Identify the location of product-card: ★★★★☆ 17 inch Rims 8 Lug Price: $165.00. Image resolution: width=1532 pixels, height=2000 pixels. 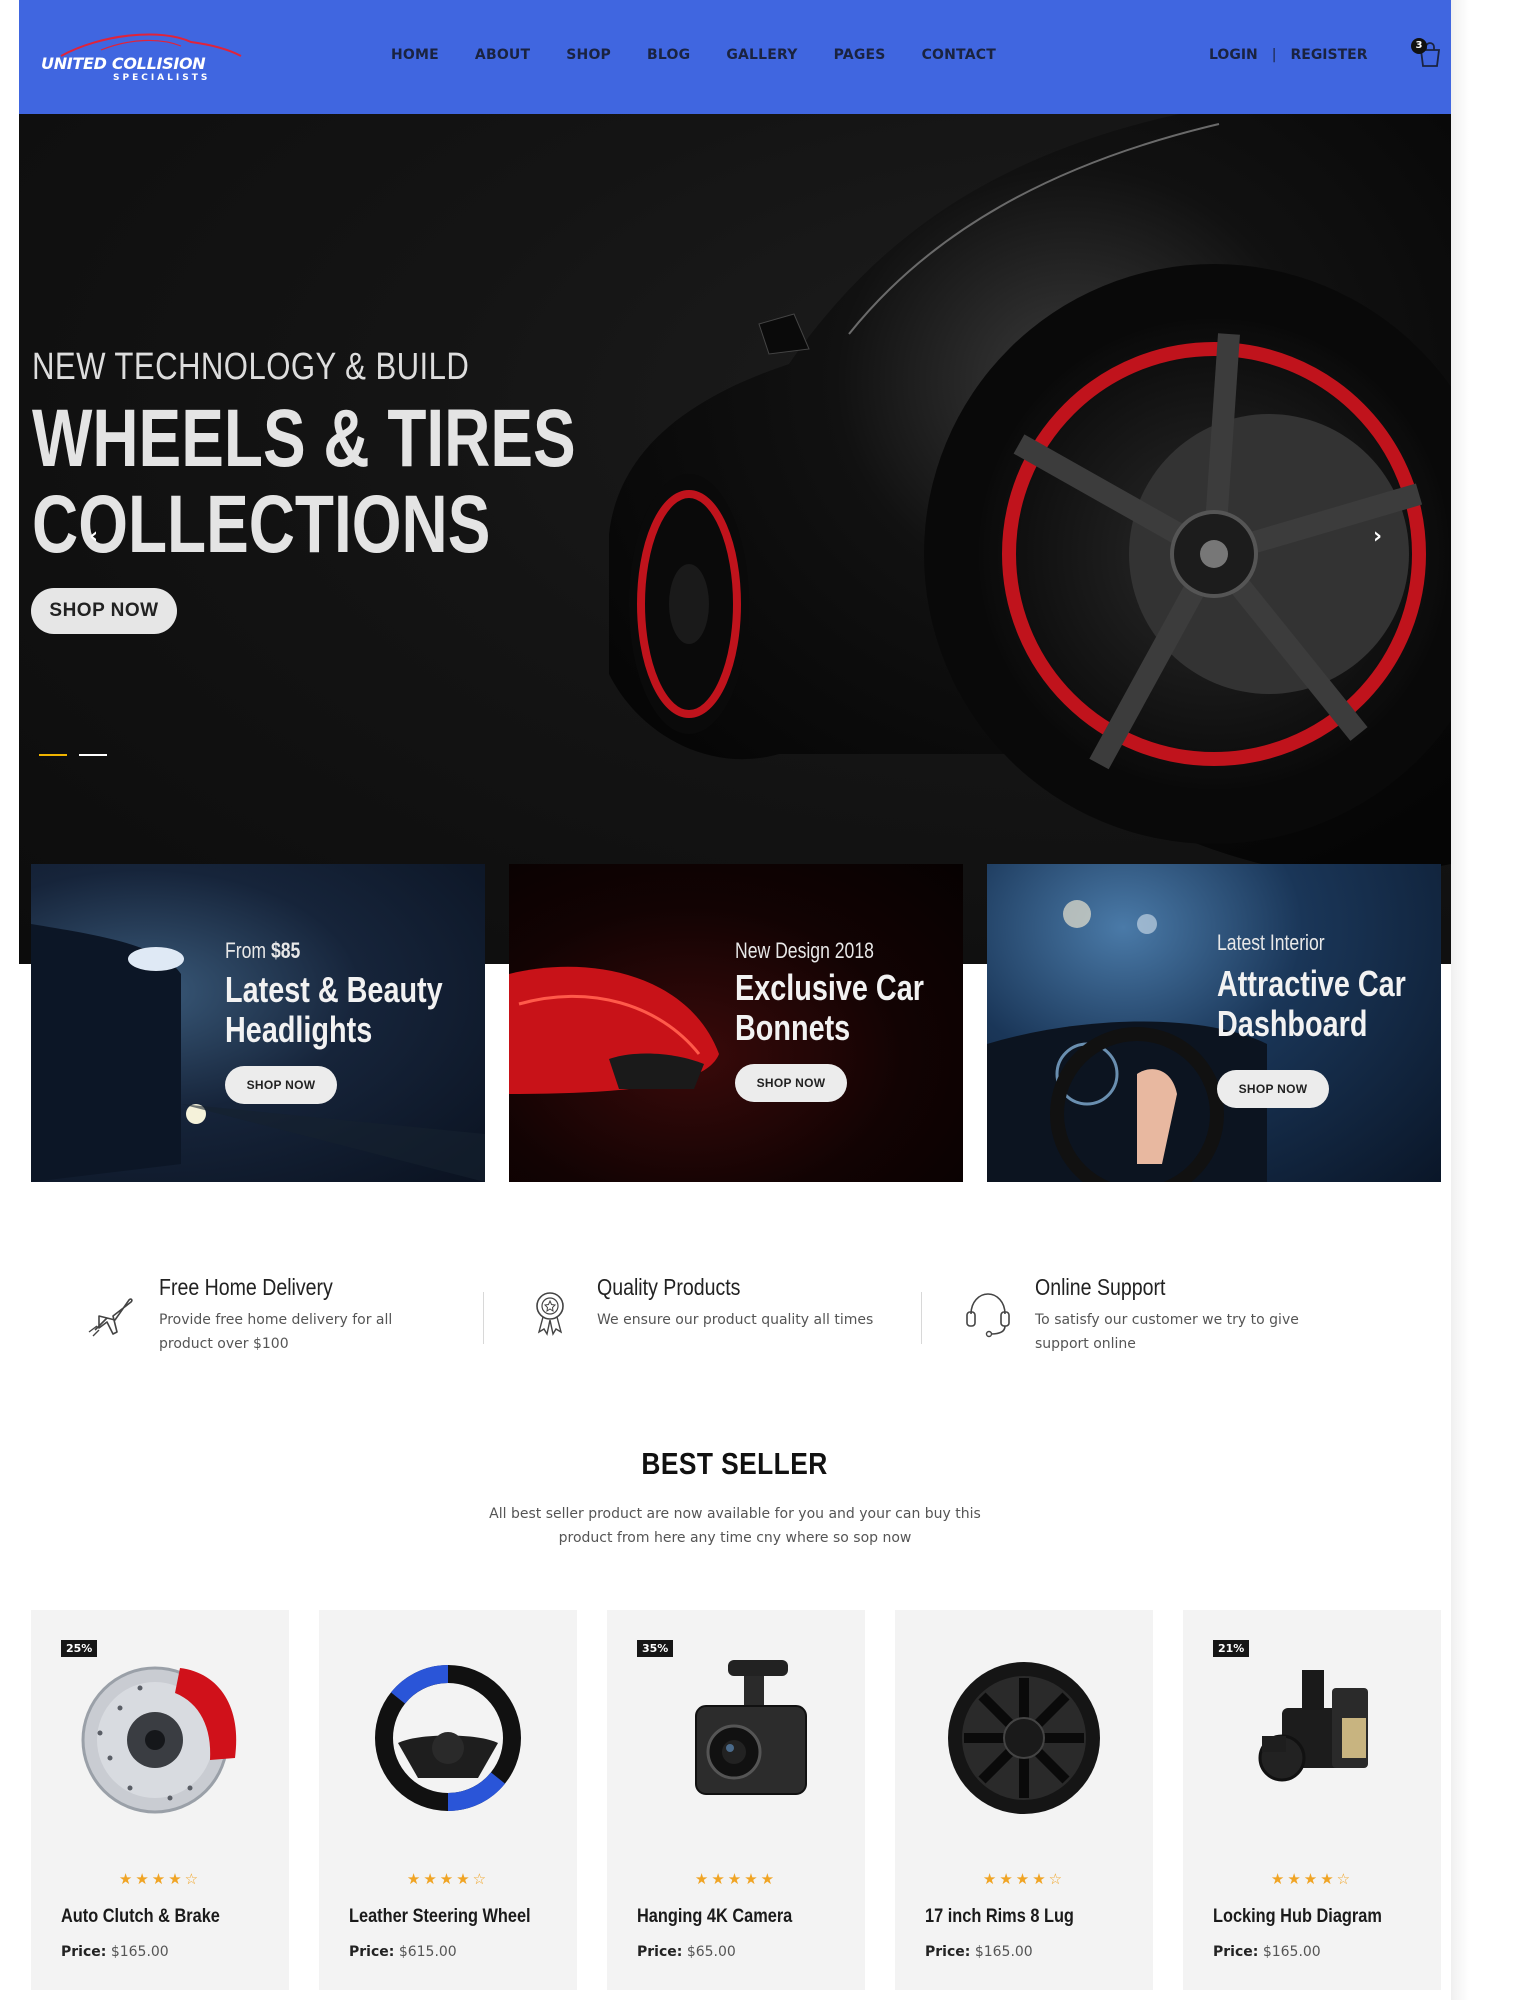
(1024, 1800).